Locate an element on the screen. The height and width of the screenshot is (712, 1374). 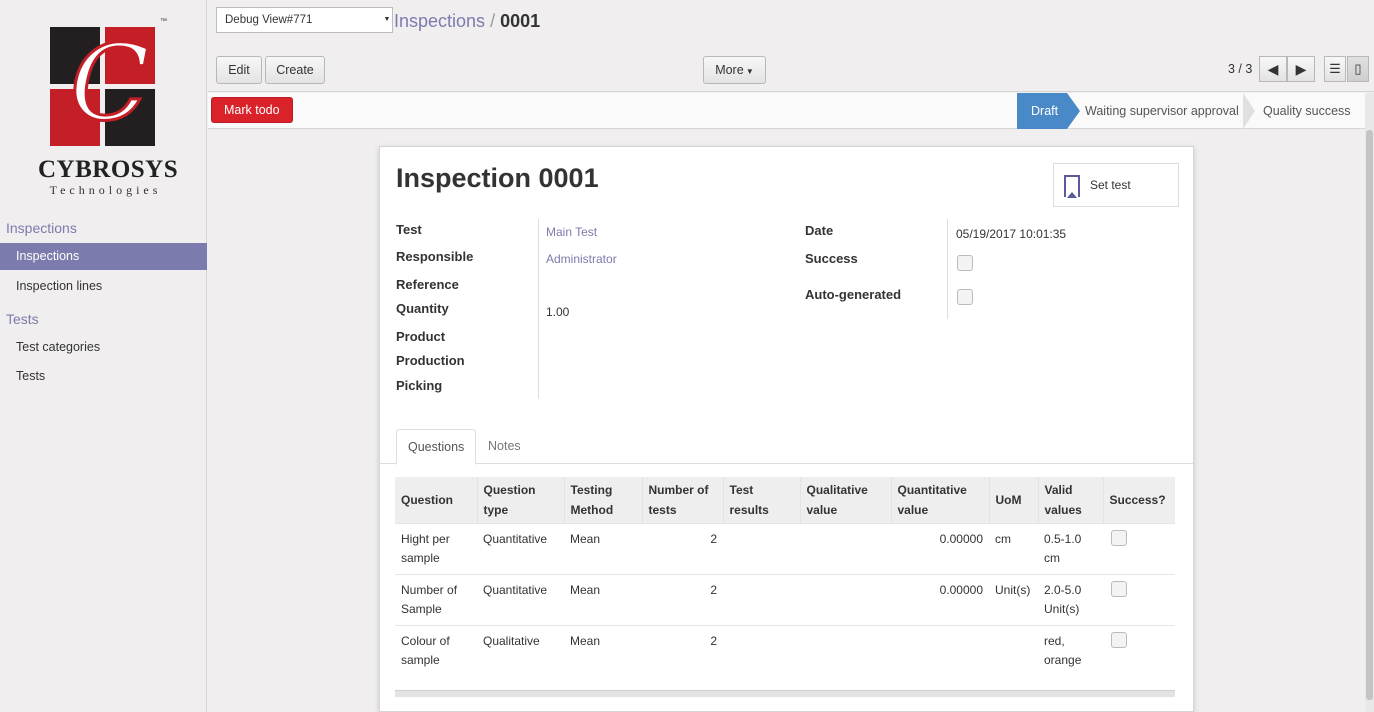
field-date-value: 05/19/2017 10:01:35 is located at coordinates (1011, 234).